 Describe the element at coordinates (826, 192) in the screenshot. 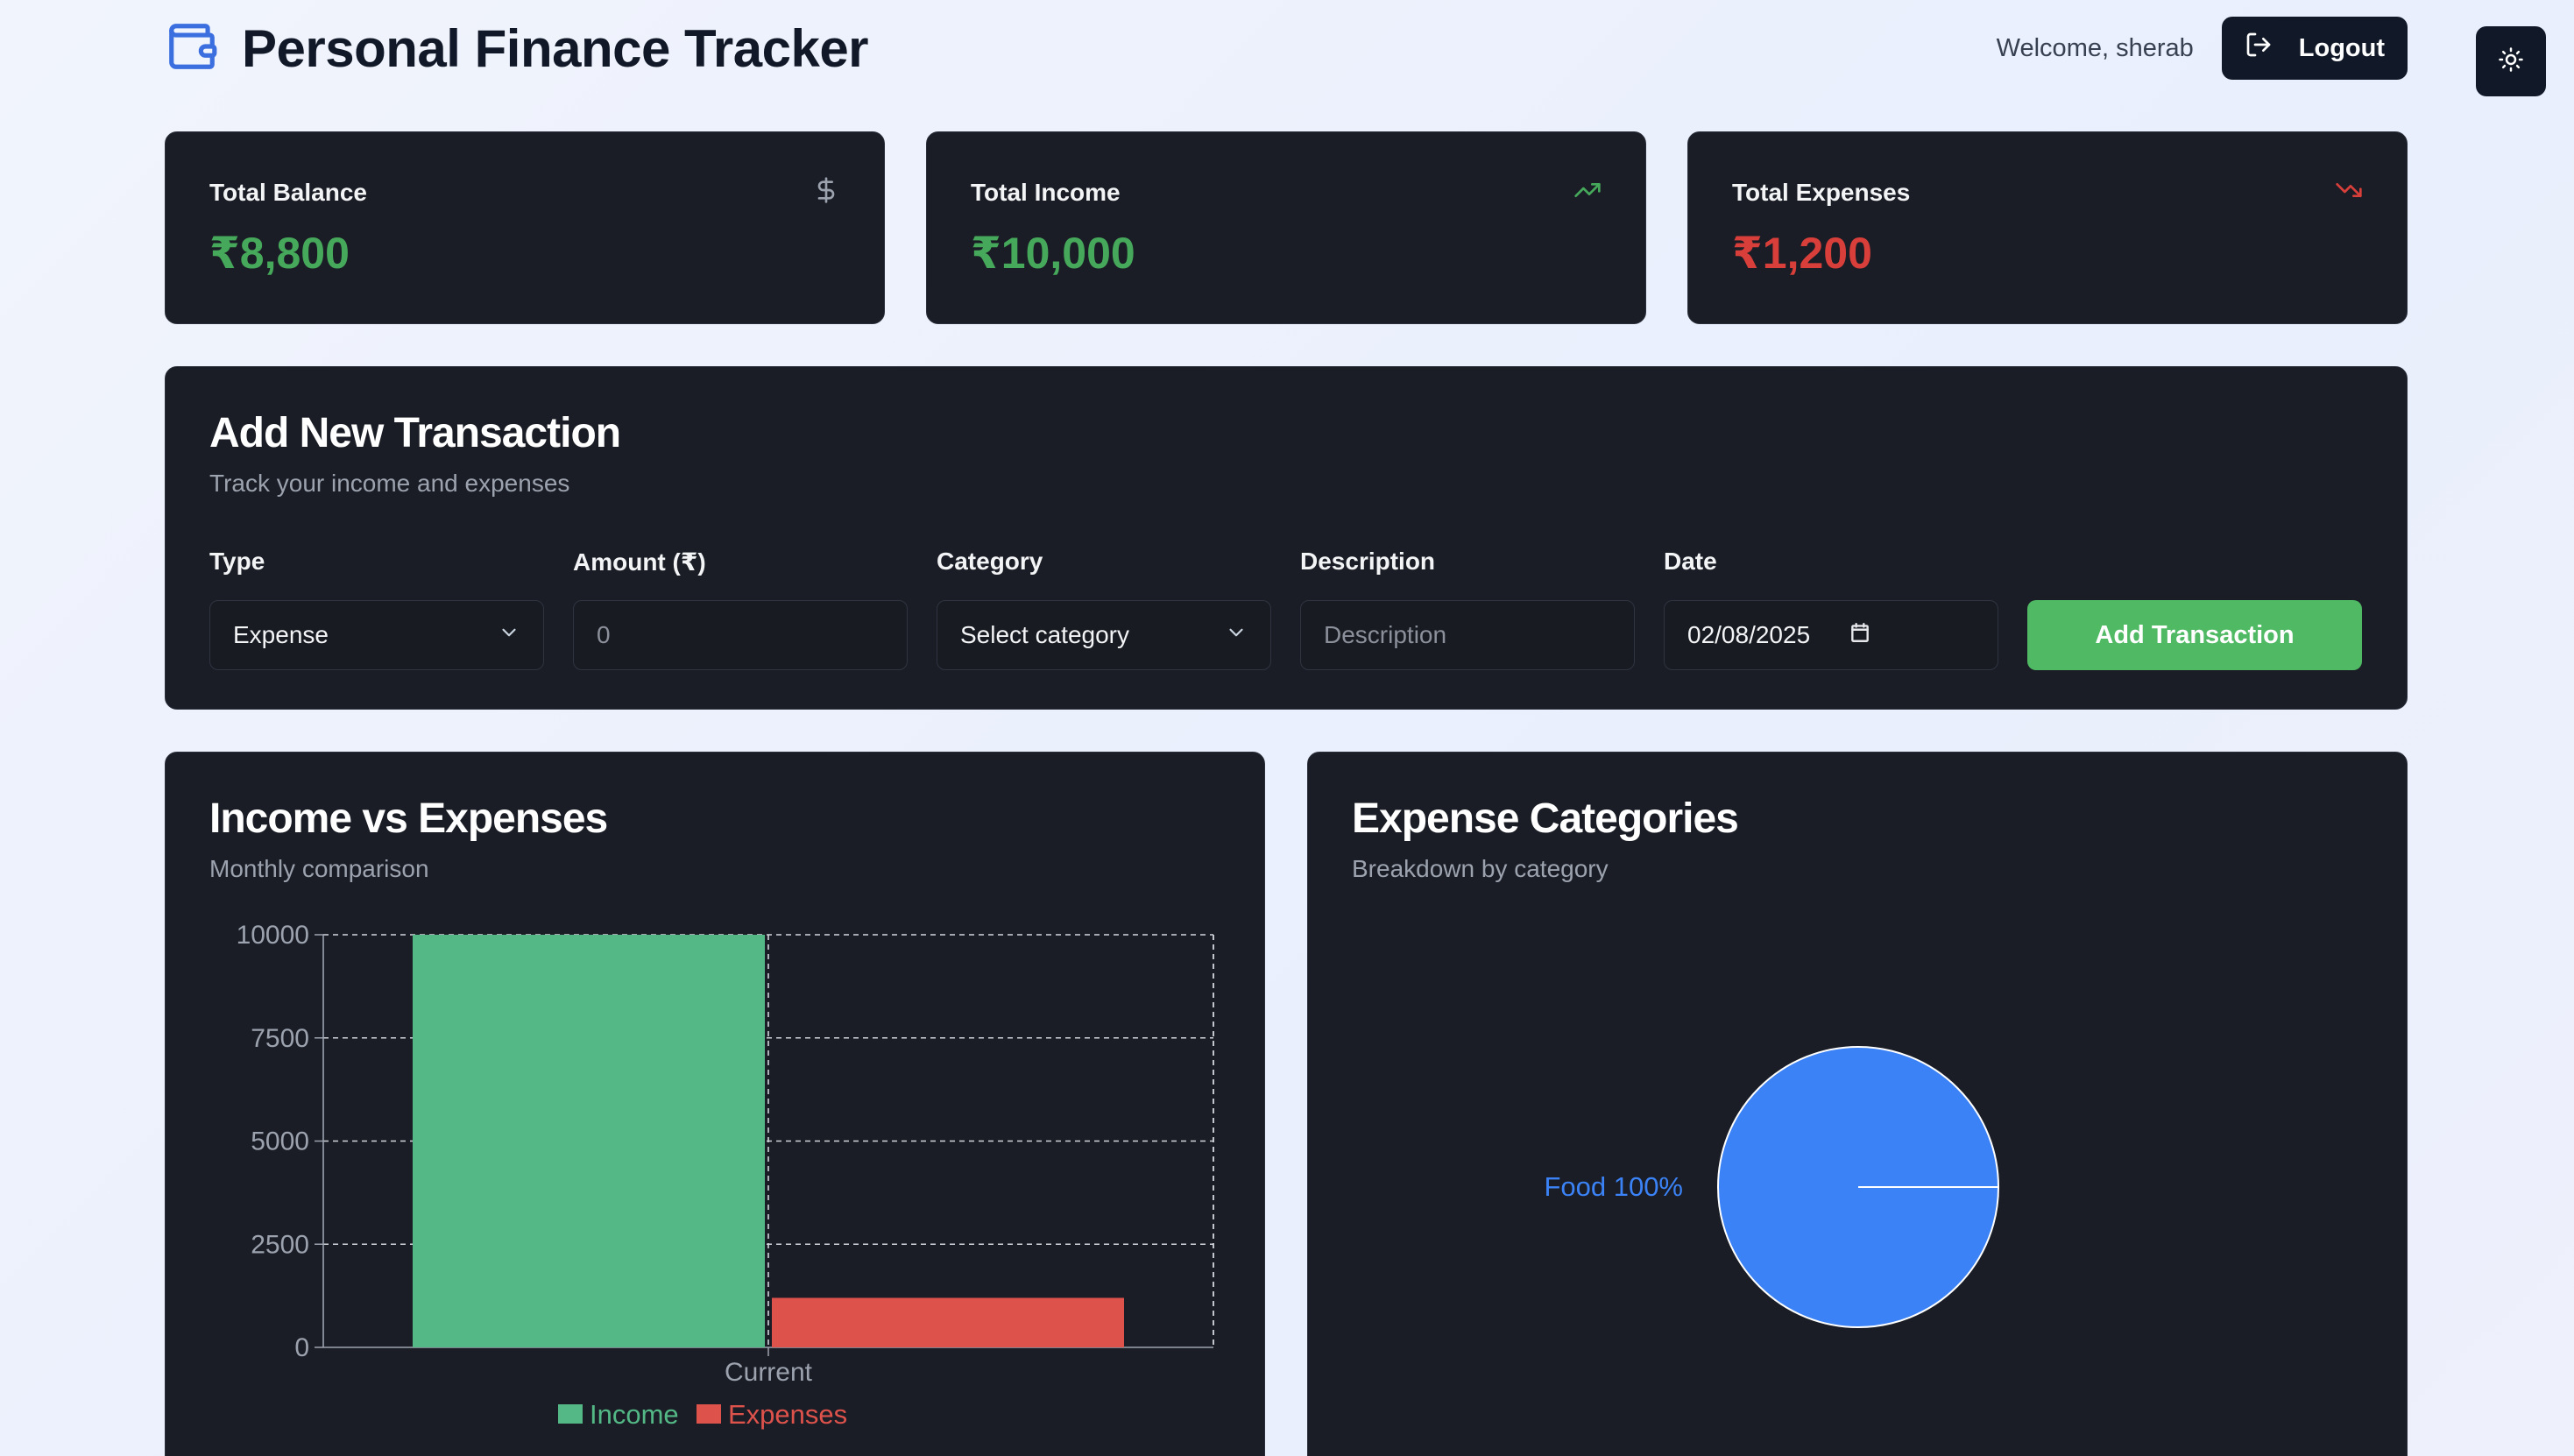

I see `dollar-icon` at that location.